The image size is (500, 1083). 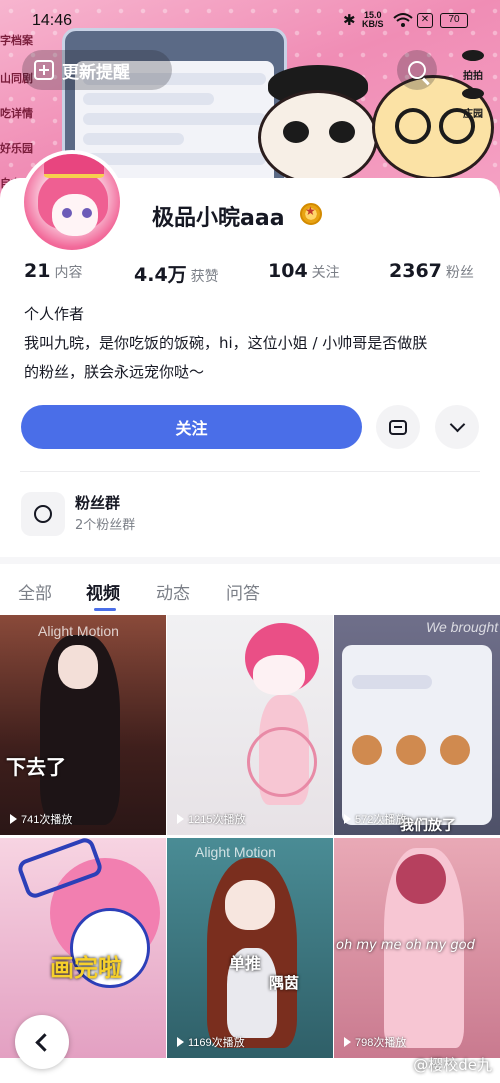 What do you see at coordinates (44, 70) in the screenshot?
I see `plus-square-icon` at bounding box center [44, 70].